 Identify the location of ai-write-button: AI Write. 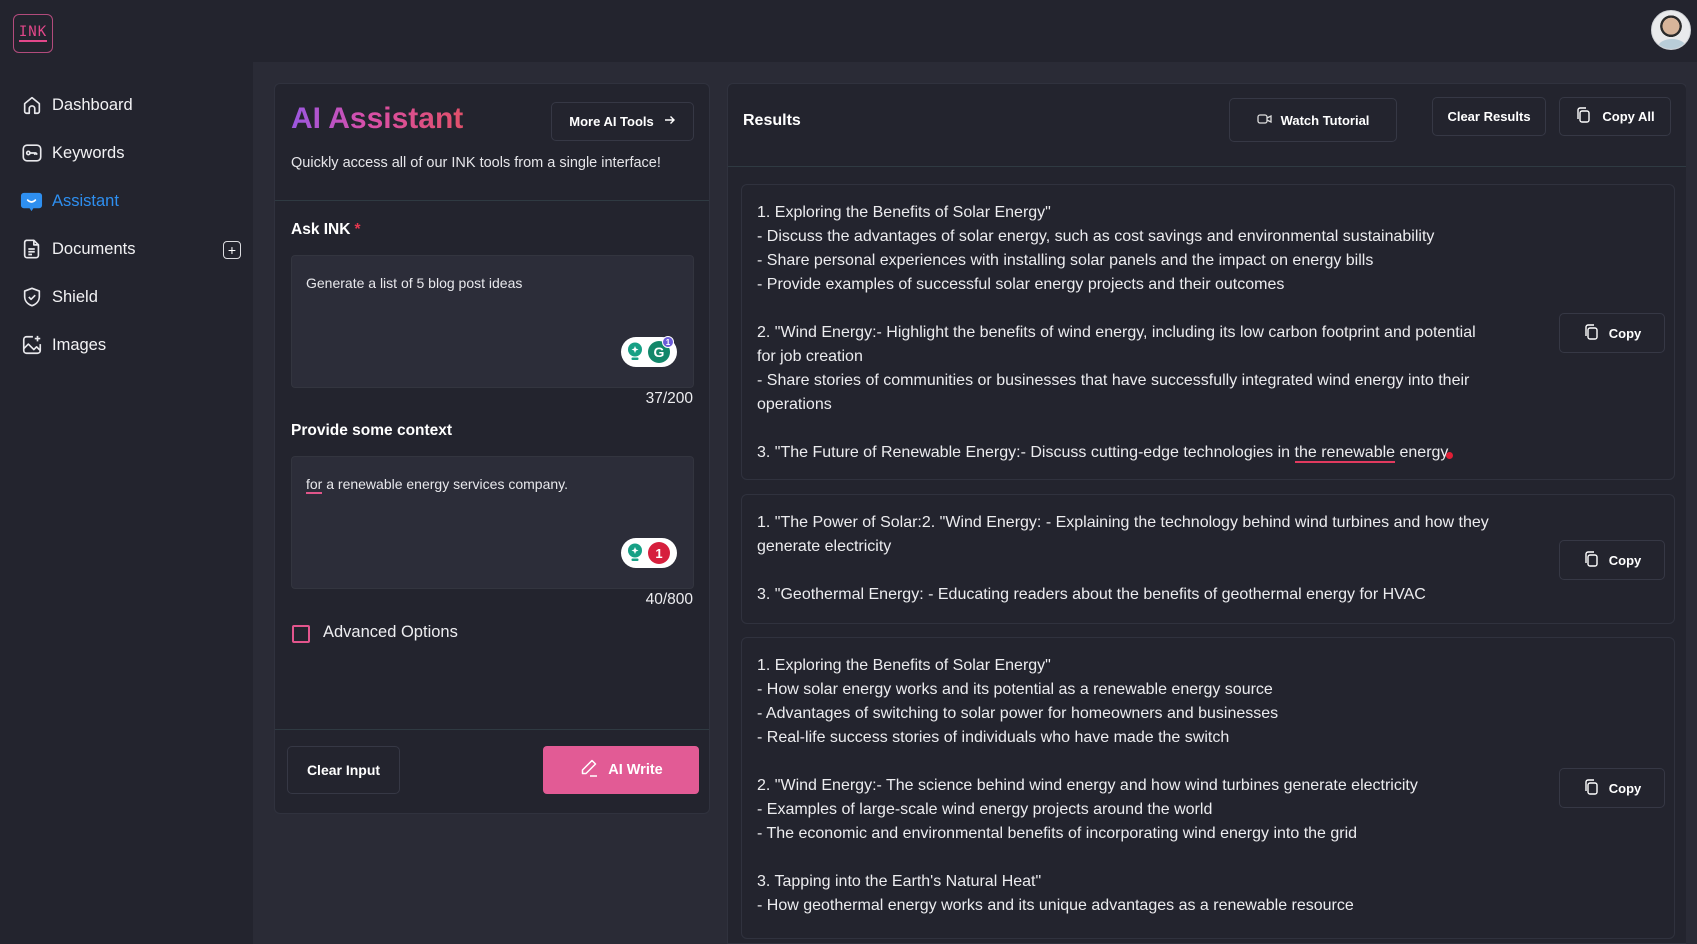
(621, 770).